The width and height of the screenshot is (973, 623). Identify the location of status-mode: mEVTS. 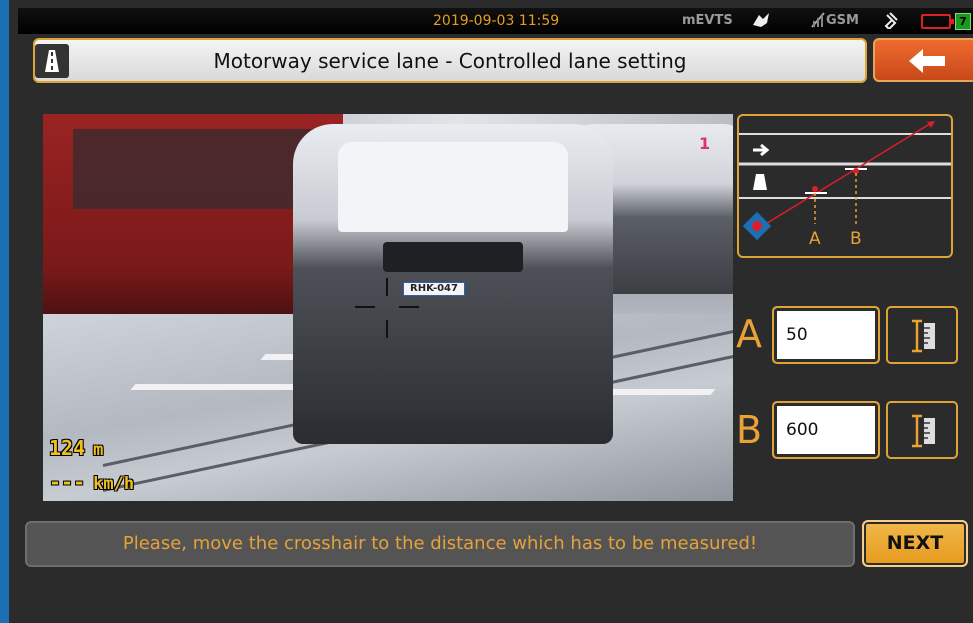
(707, 20).